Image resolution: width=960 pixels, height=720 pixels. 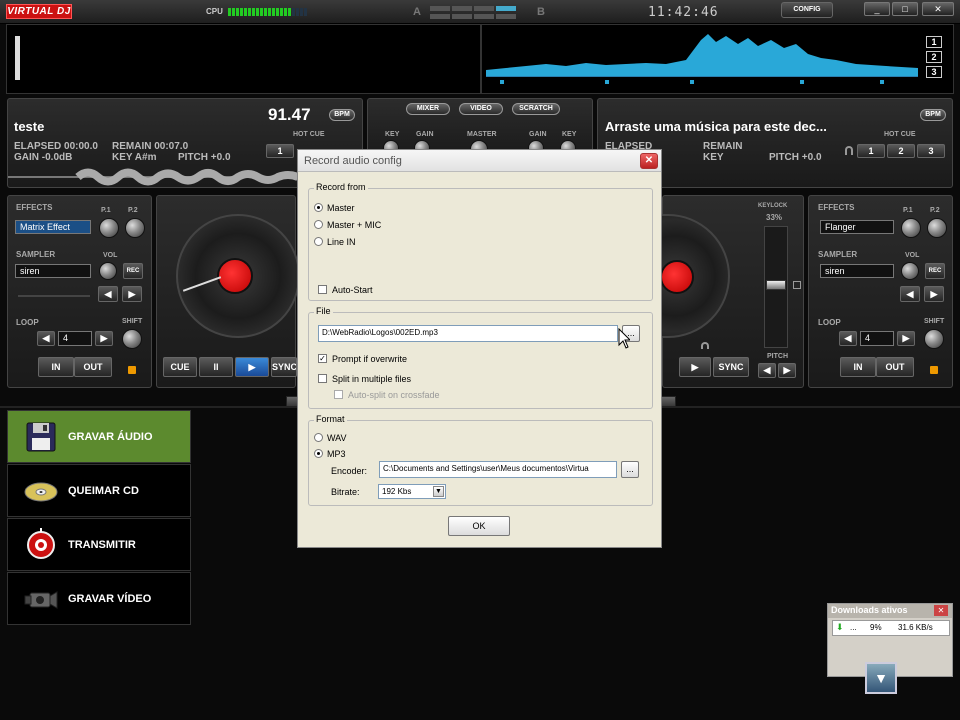 What do you see at coordinates (75, 338) in the screenshot?
I see `left-loop-select: 4` at bounding box center [75, 338].